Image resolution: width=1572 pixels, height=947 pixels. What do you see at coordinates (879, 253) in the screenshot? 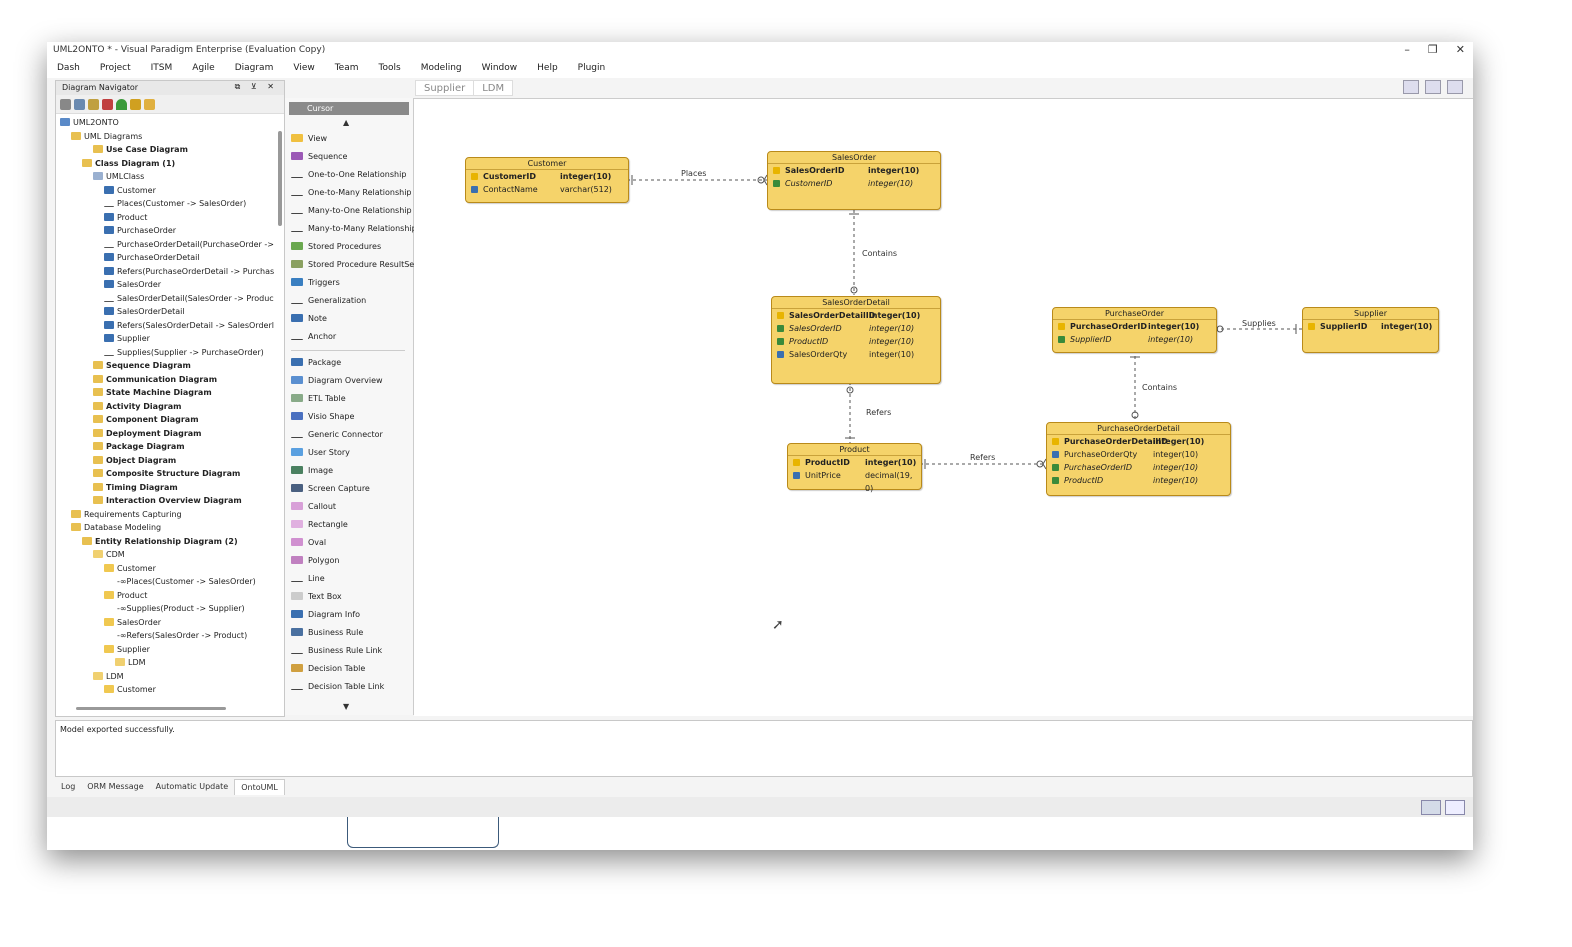
I see `contains-label-1: Contains` at bounding box center [879, 253].